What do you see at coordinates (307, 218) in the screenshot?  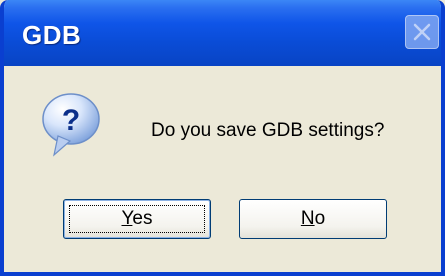 I see `no-mnemonic: N` at bounding box center [307, 218].